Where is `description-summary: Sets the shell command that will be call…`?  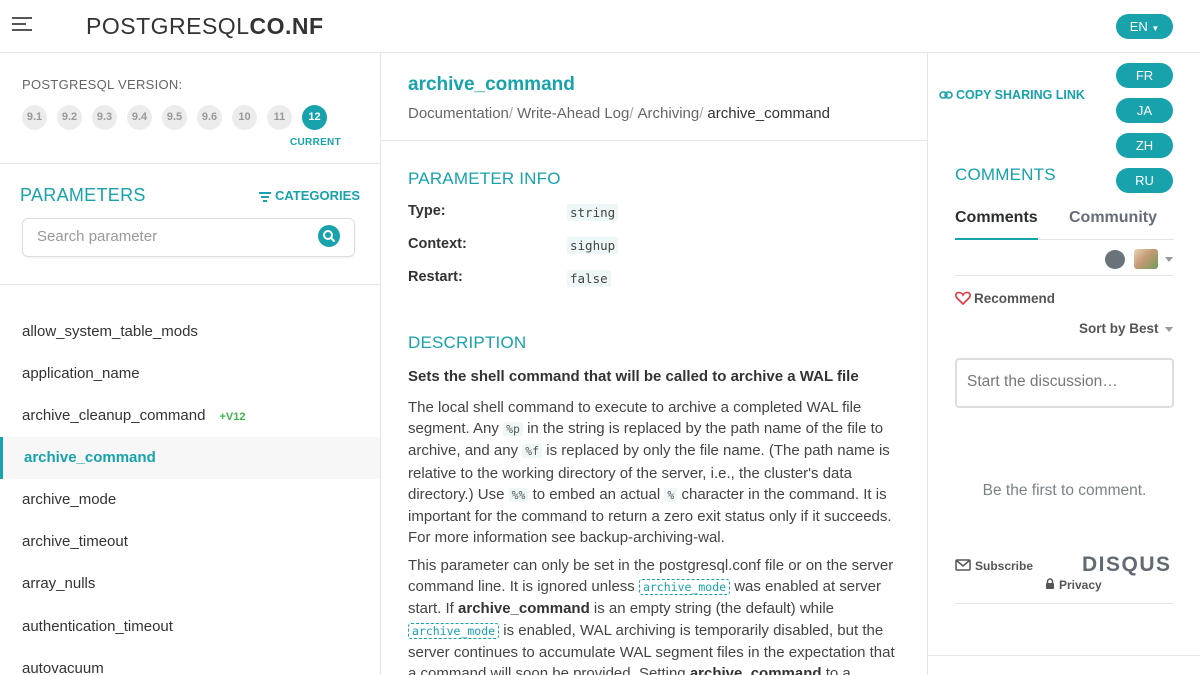
description-summary: Sets the shell command that will be call… is located at coordinates (655, 376).